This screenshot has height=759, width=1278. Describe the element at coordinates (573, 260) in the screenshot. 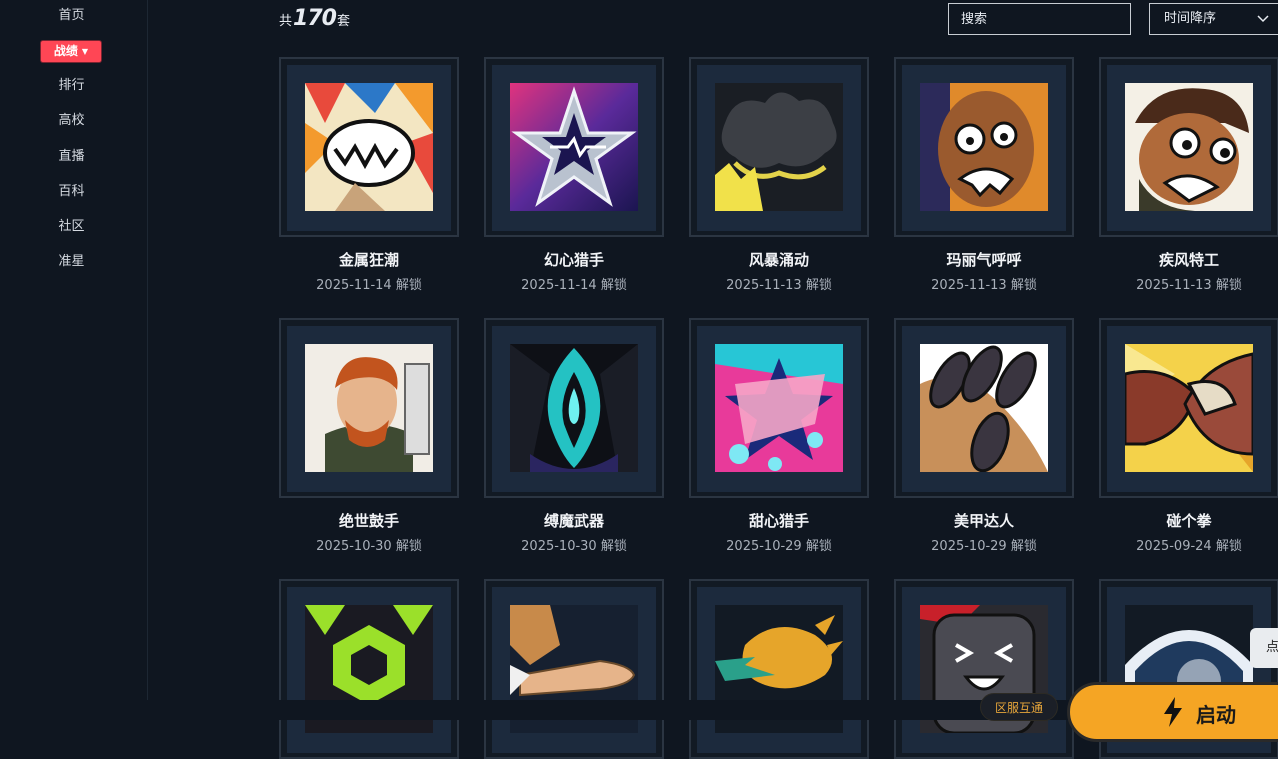

I see `card-name: 幻心猎手` at that location.